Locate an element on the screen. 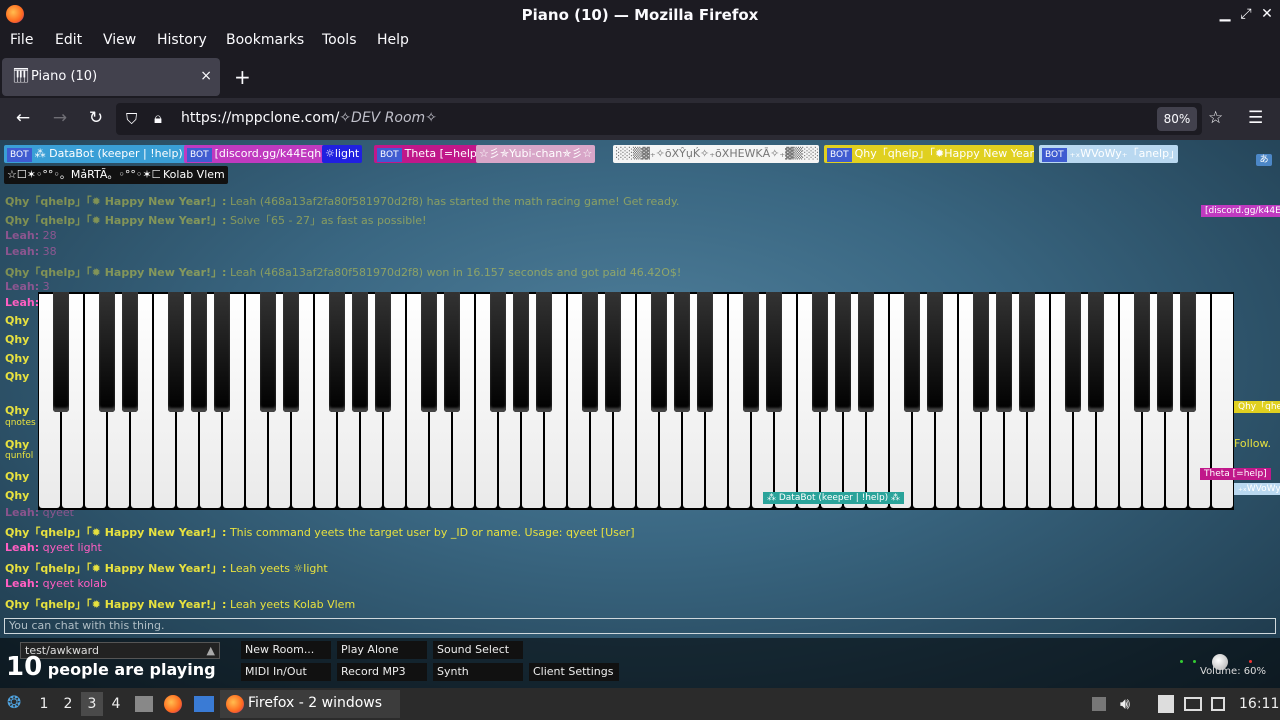 This screenshot has width=1280, height=720. menu-bookmarks: Bookmarks is located at coordinates (265, 40).